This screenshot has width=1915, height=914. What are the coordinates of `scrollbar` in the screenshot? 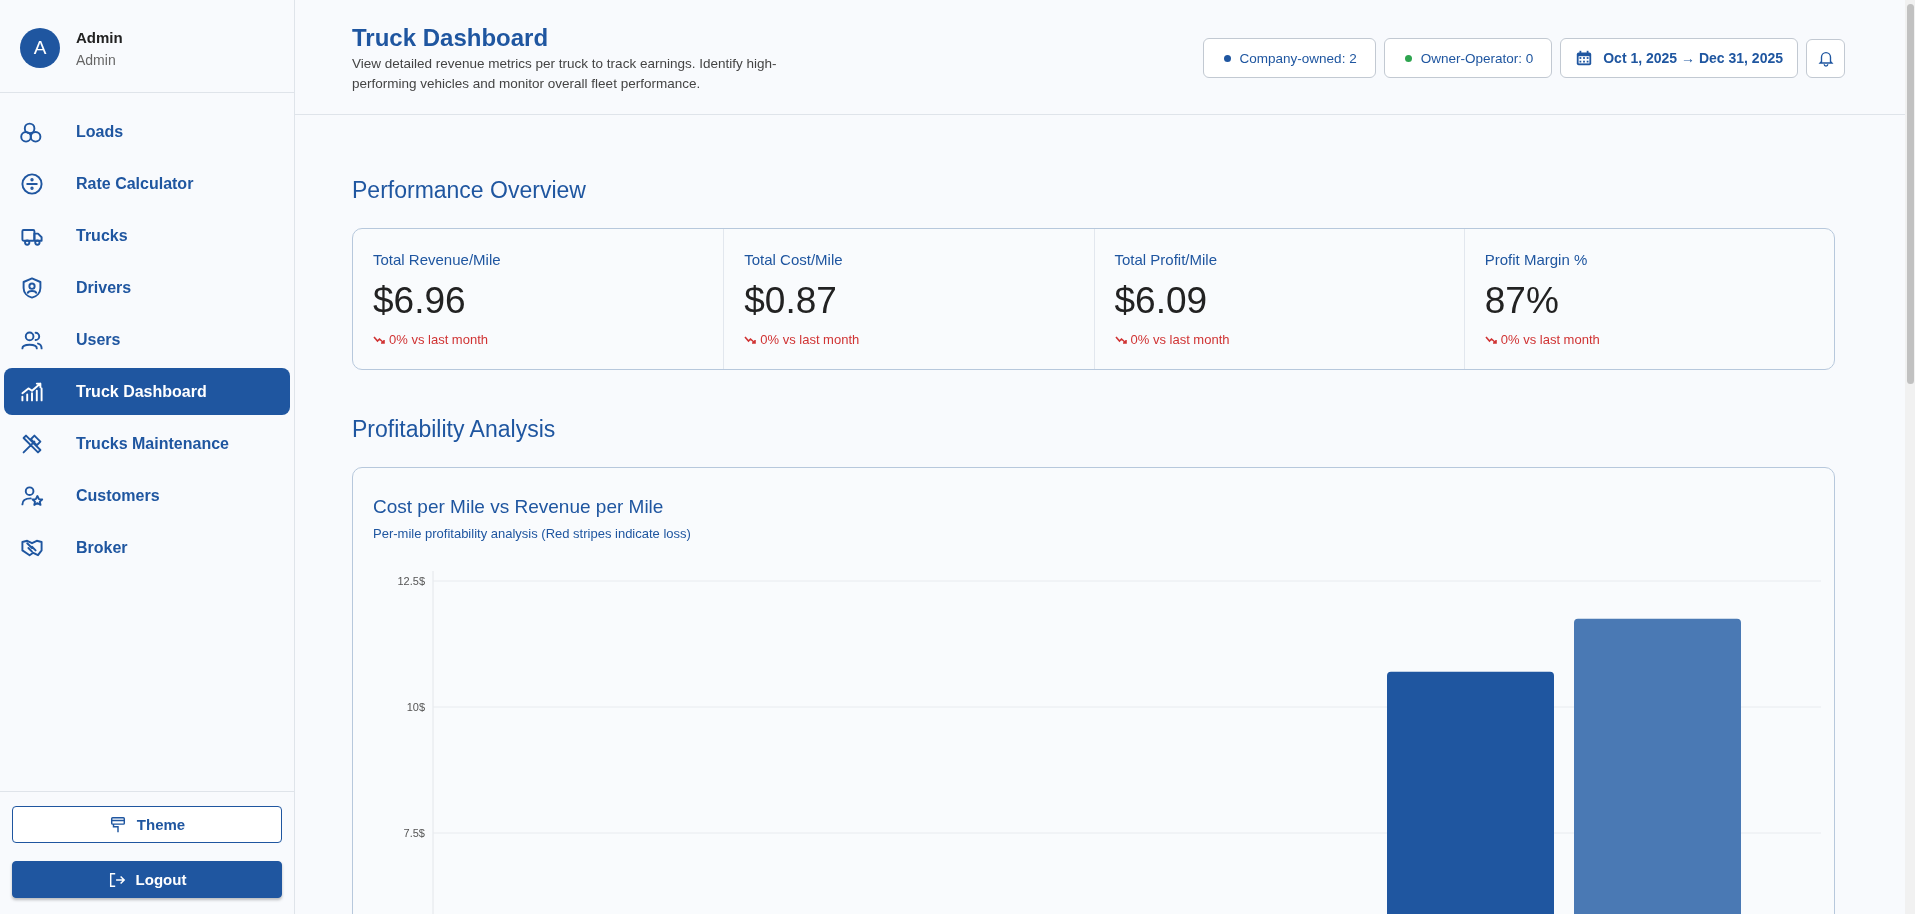 It's located at (1910, 457).